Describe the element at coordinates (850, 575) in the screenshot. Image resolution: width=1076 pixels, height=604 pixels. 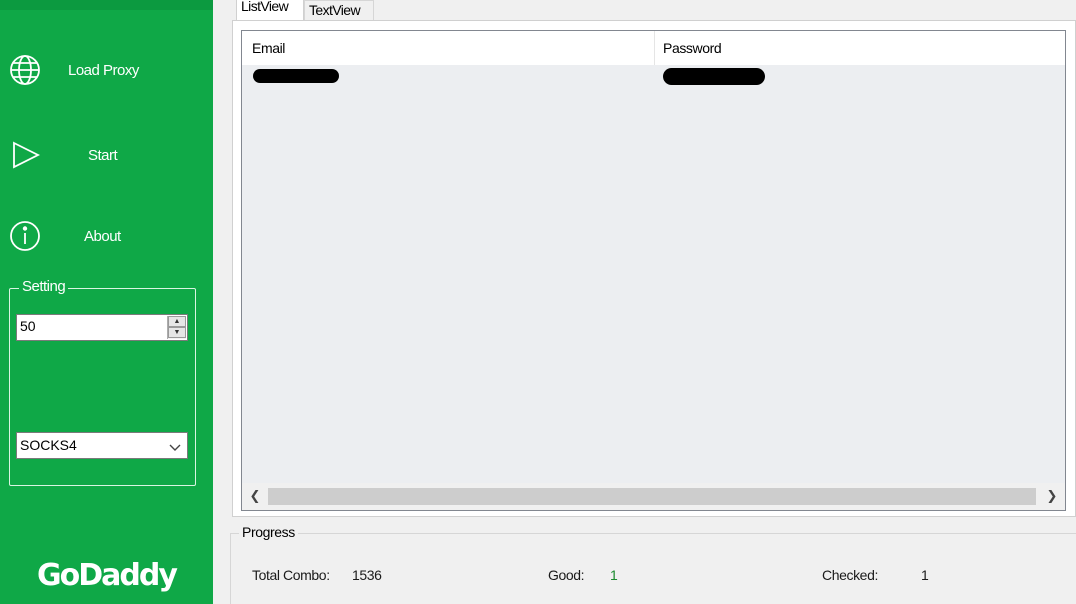
I see `checked-label: Checked:` at that location.